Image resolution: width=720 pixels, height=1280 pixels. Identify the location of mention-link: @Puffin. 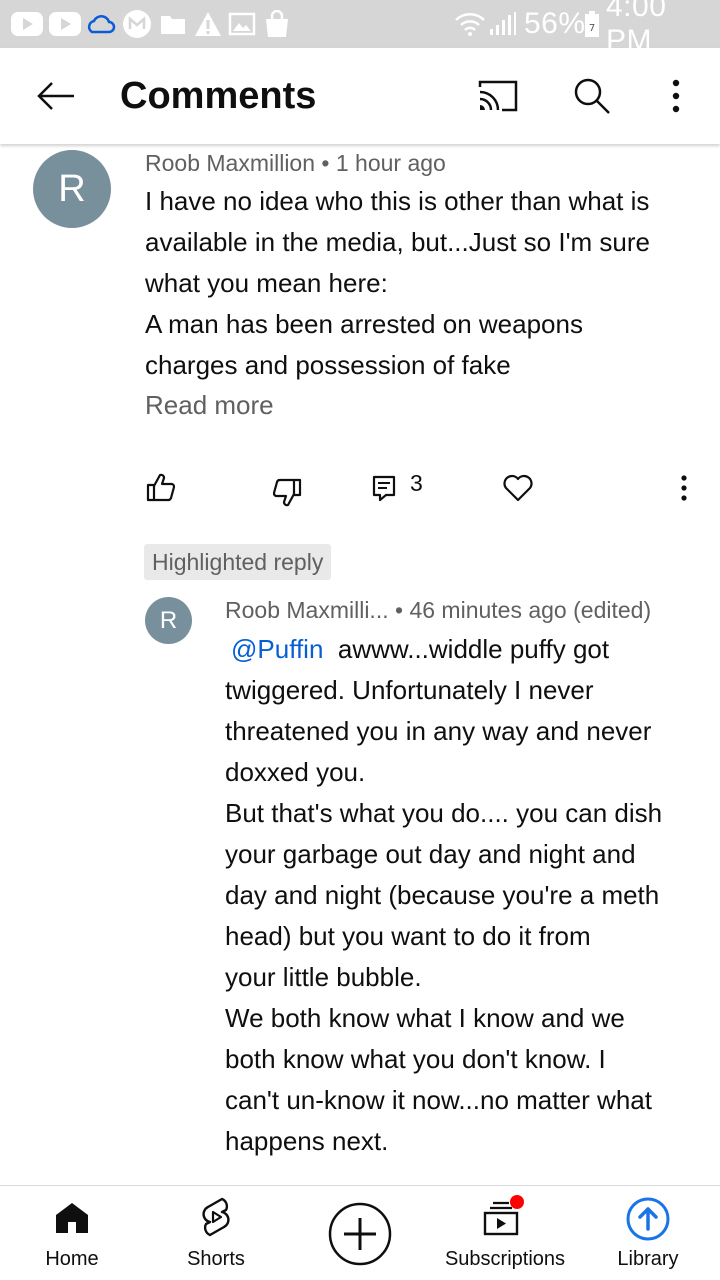
(277, 649).